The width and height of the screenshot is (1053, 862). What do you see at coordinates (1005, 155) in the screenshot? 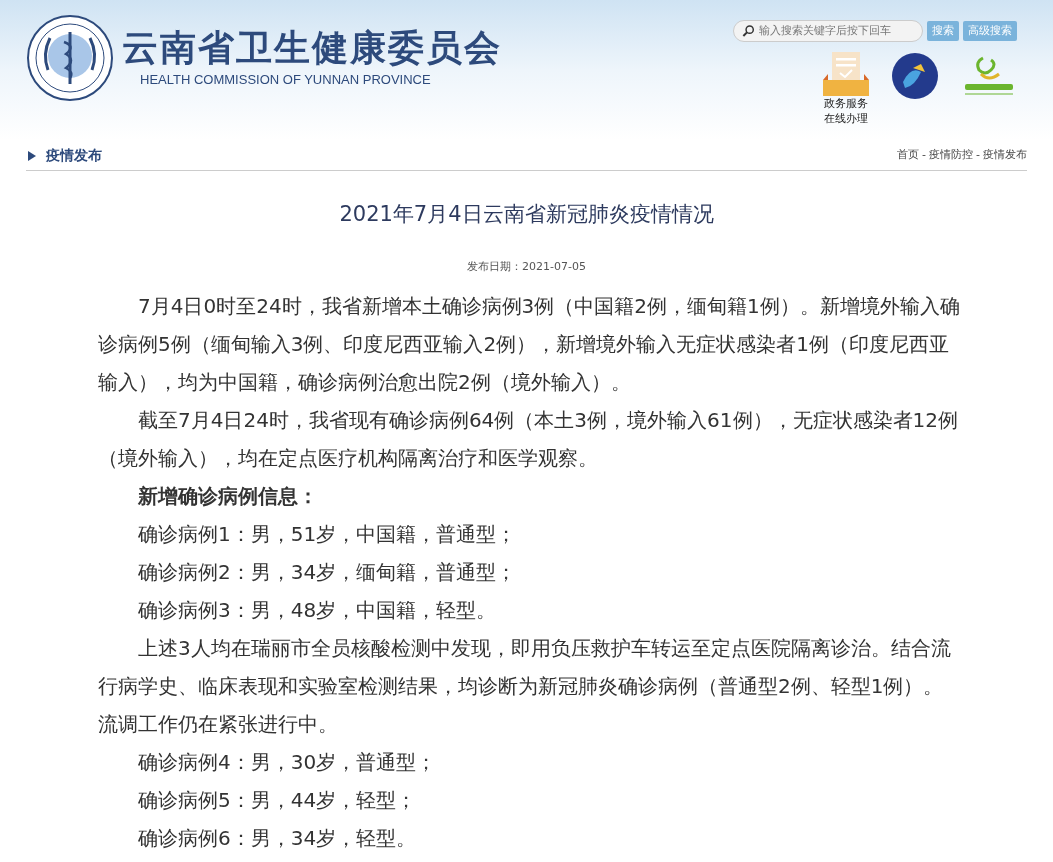
I see `breadcrumb-link: 疫情发布` at bounding box center [1005, 155].